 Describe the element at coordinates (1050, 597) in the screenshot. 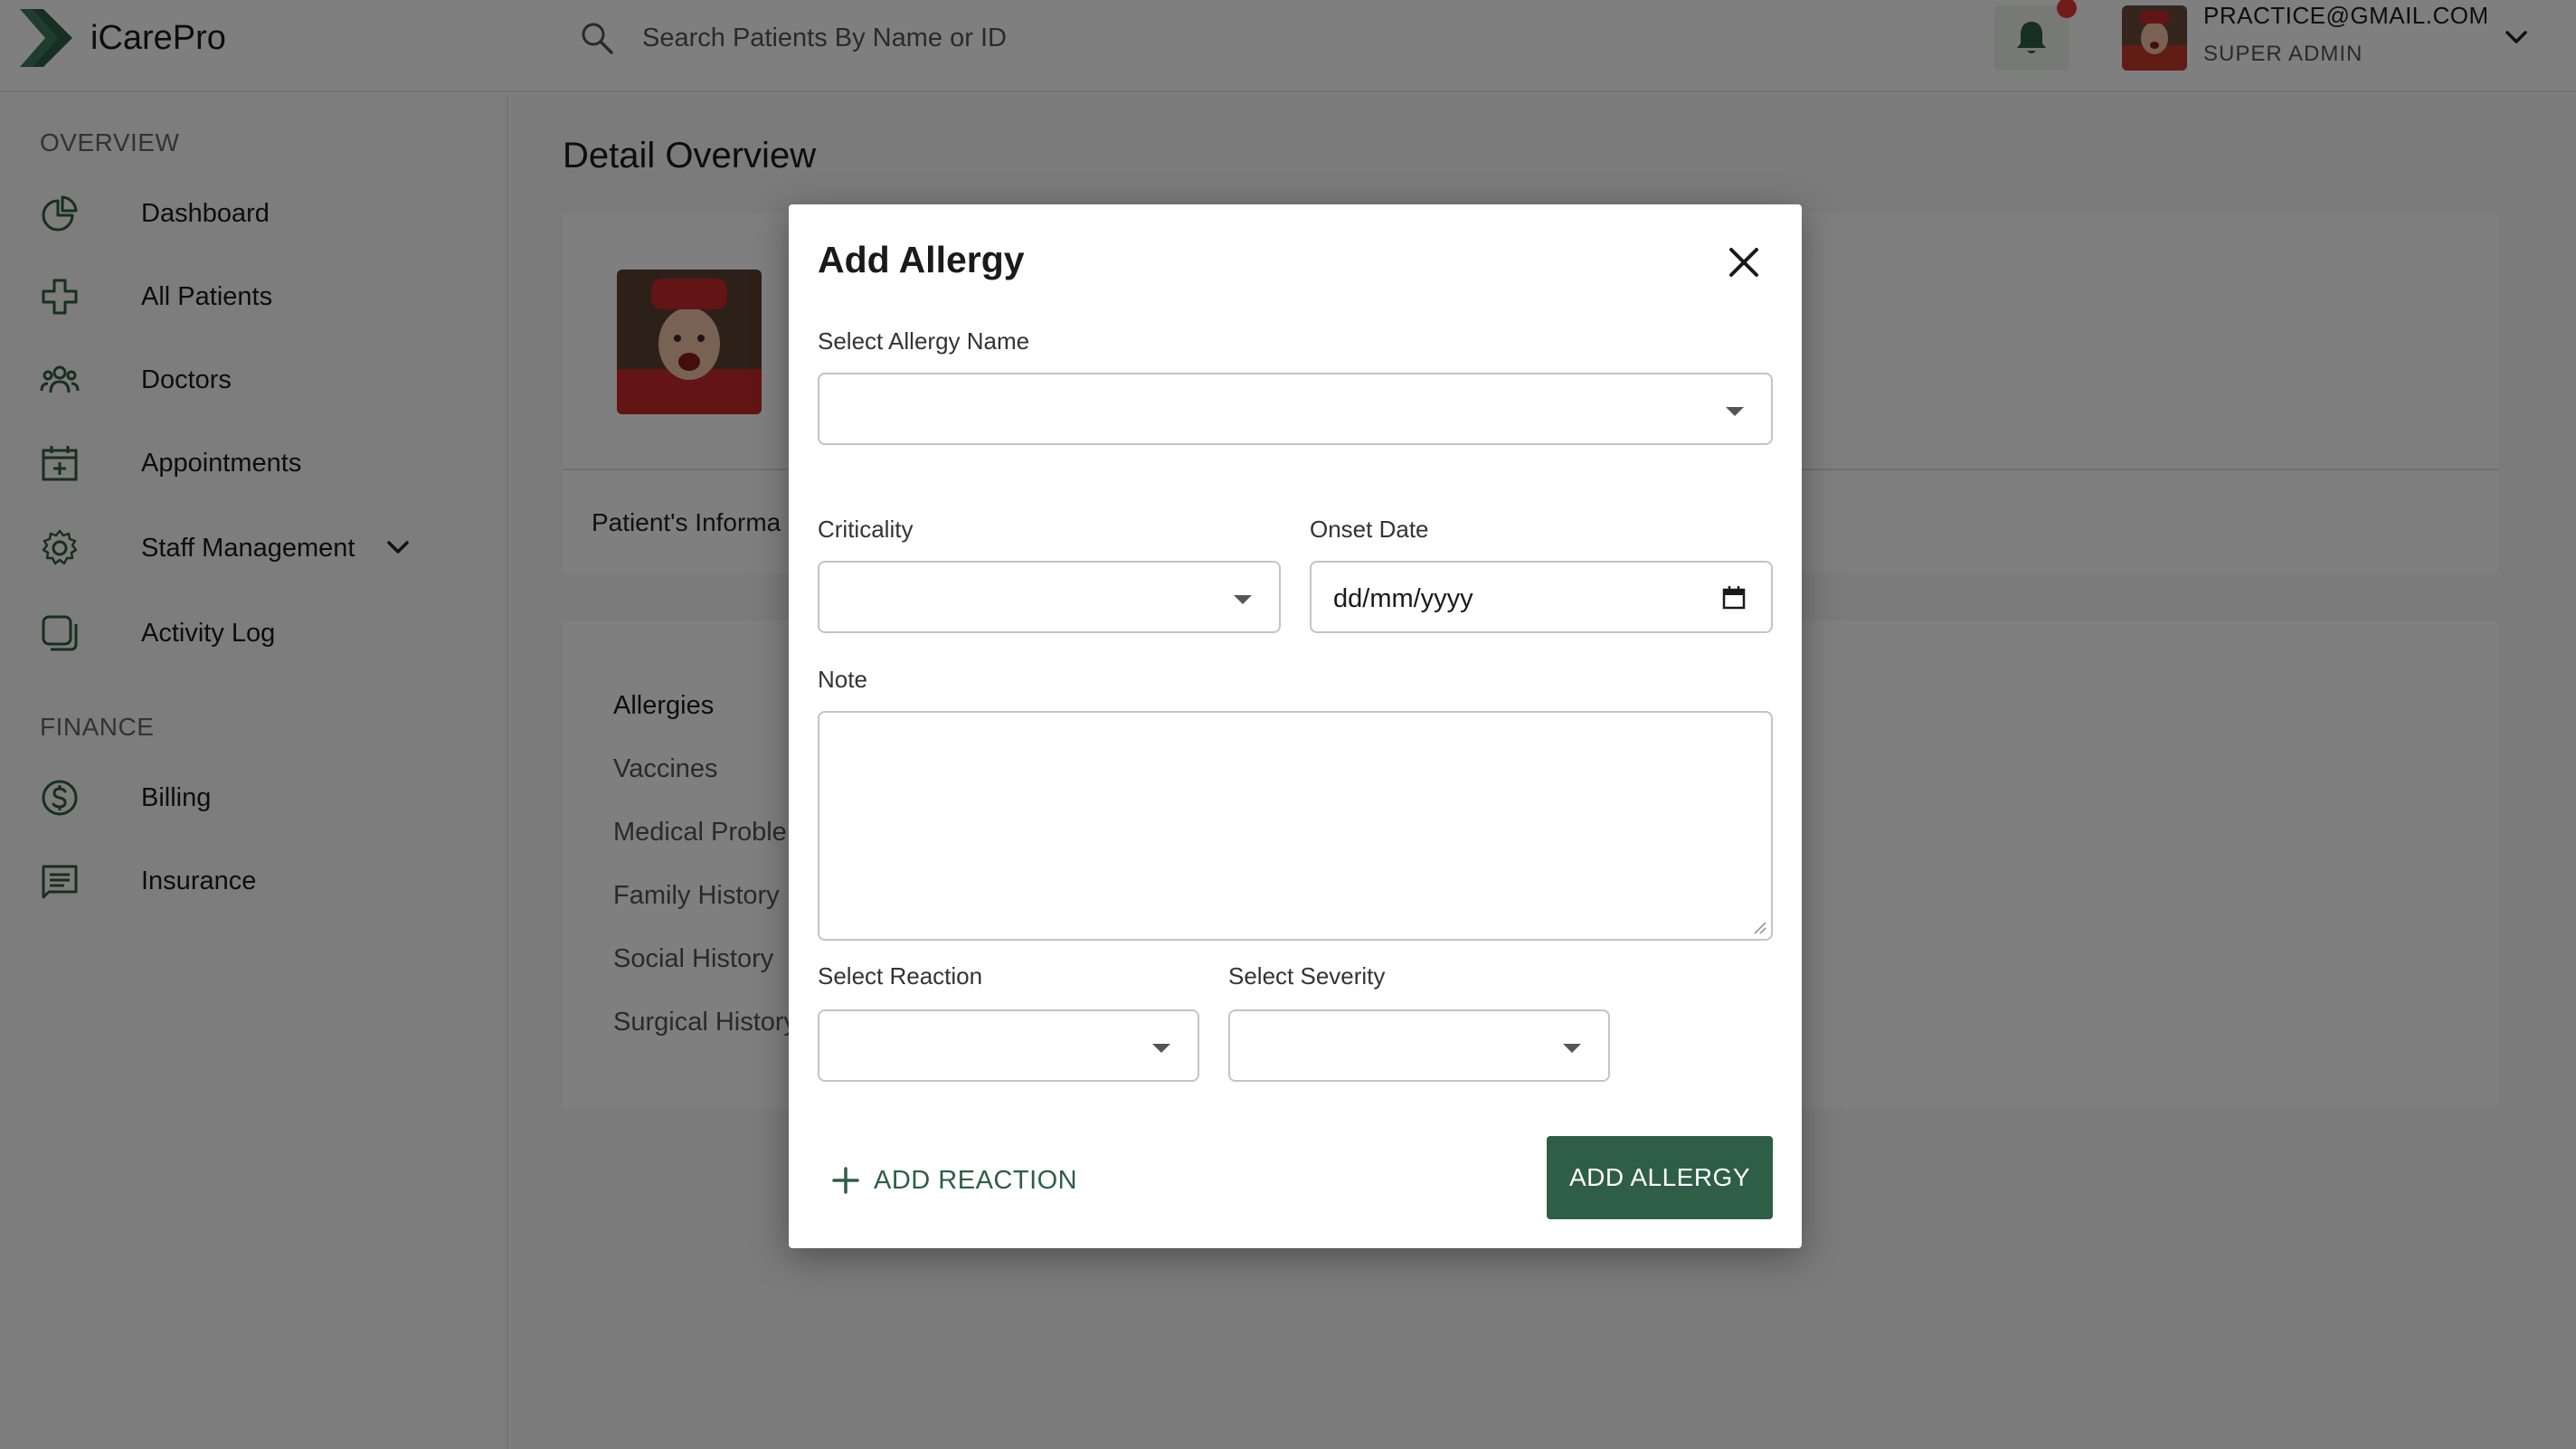

I see `criticality-select` at that location.